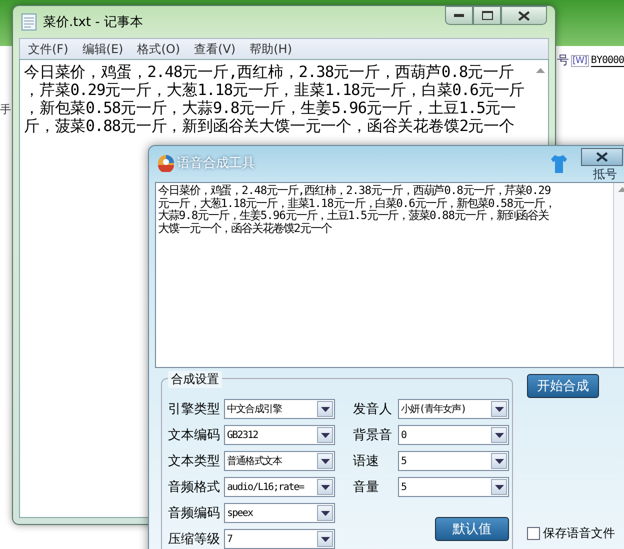 This screenshot has height=549, width=624. I want to click on field-value: BY0000, so click(607, 60).